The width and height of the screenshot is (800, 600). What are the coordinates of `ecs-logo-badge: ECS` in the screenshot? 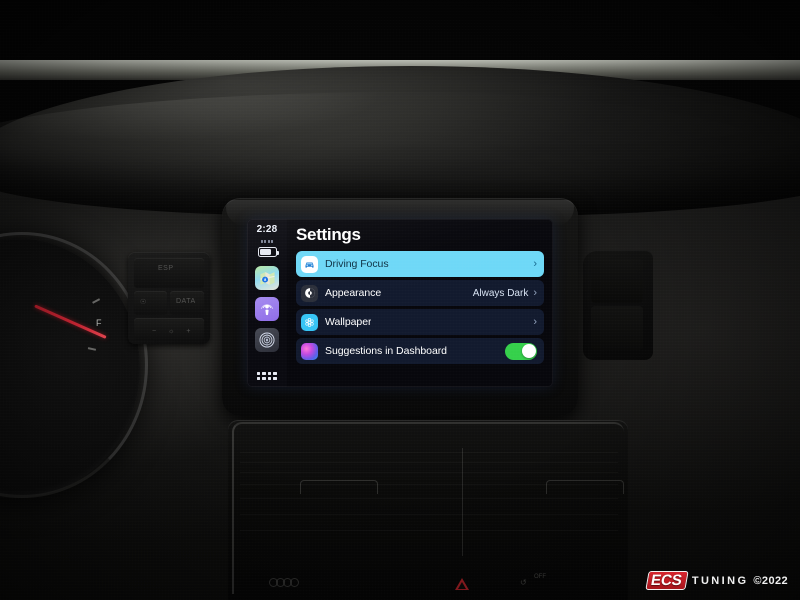 It's located at (667, 580).